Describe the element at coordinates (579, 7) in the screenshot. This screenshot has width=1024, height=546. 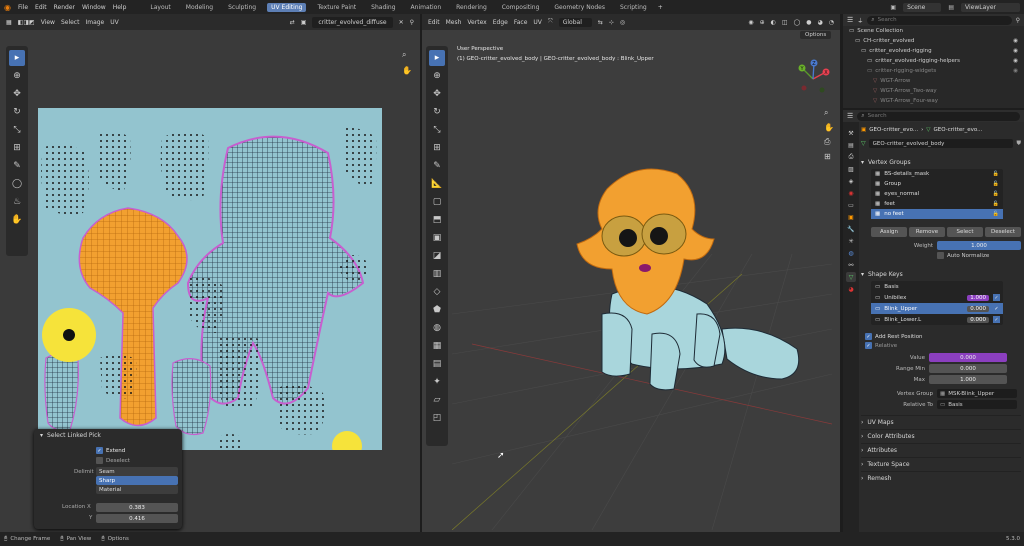
I see `tab-geometry-nodes: Geometry Nodes` at that location.